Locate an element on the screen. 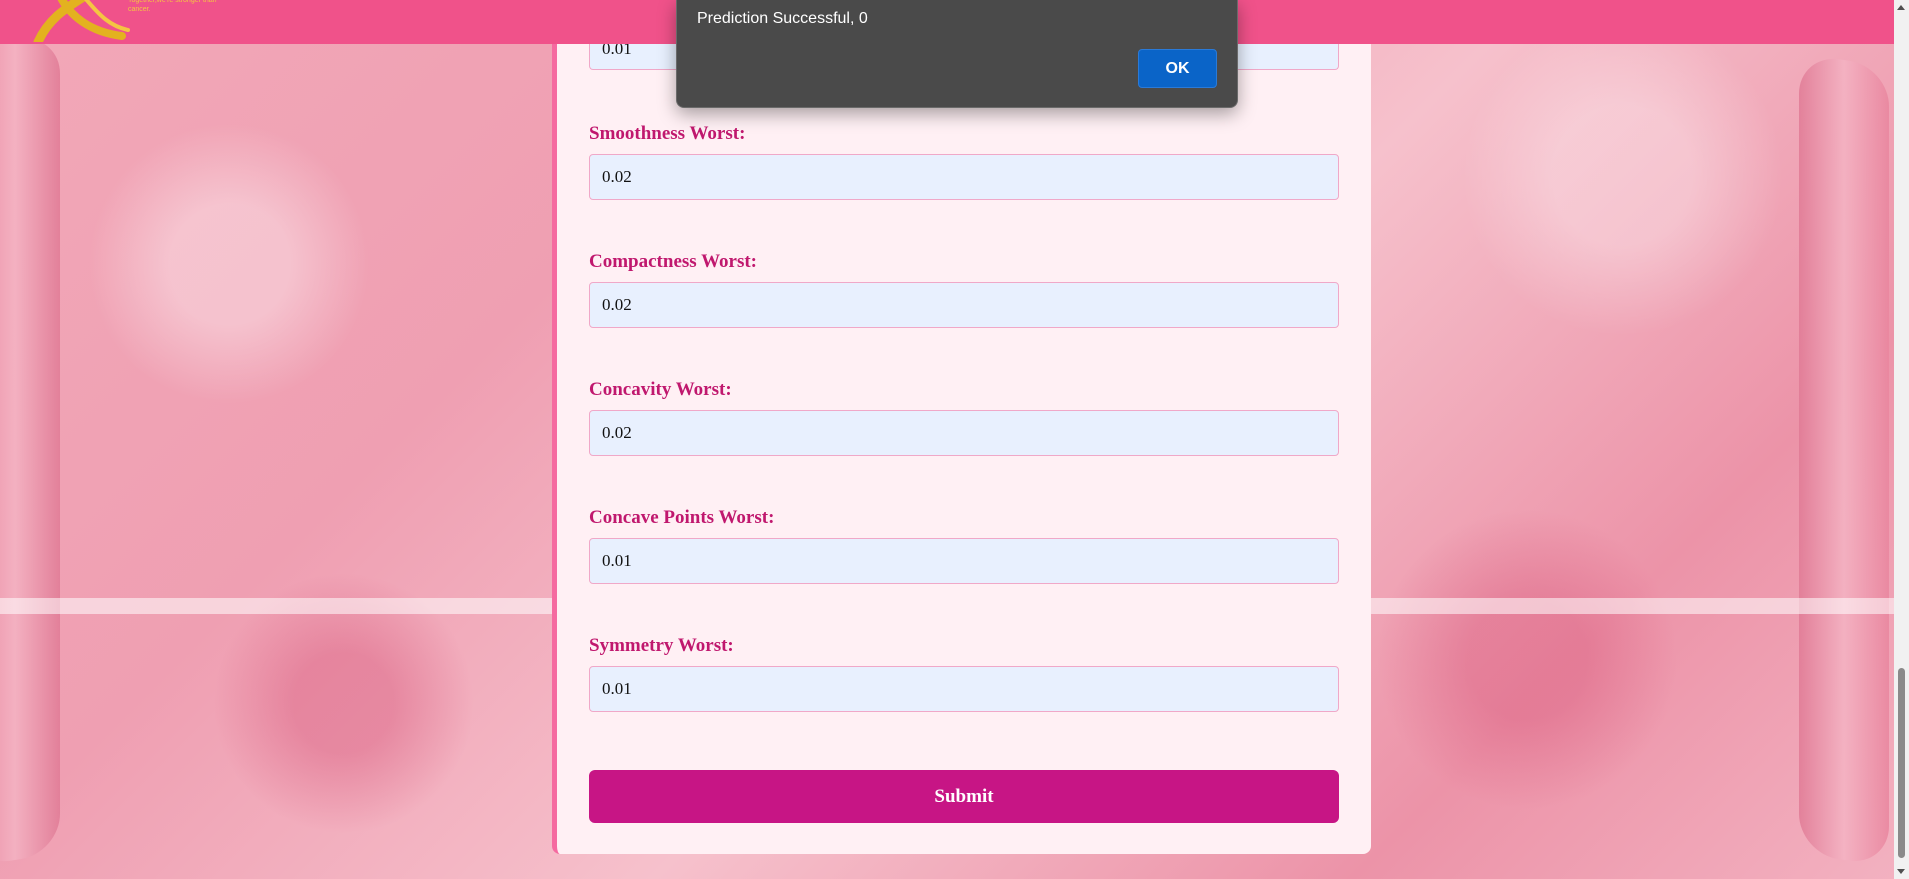  scroll-thumb is located at coordinates (1901, 763).